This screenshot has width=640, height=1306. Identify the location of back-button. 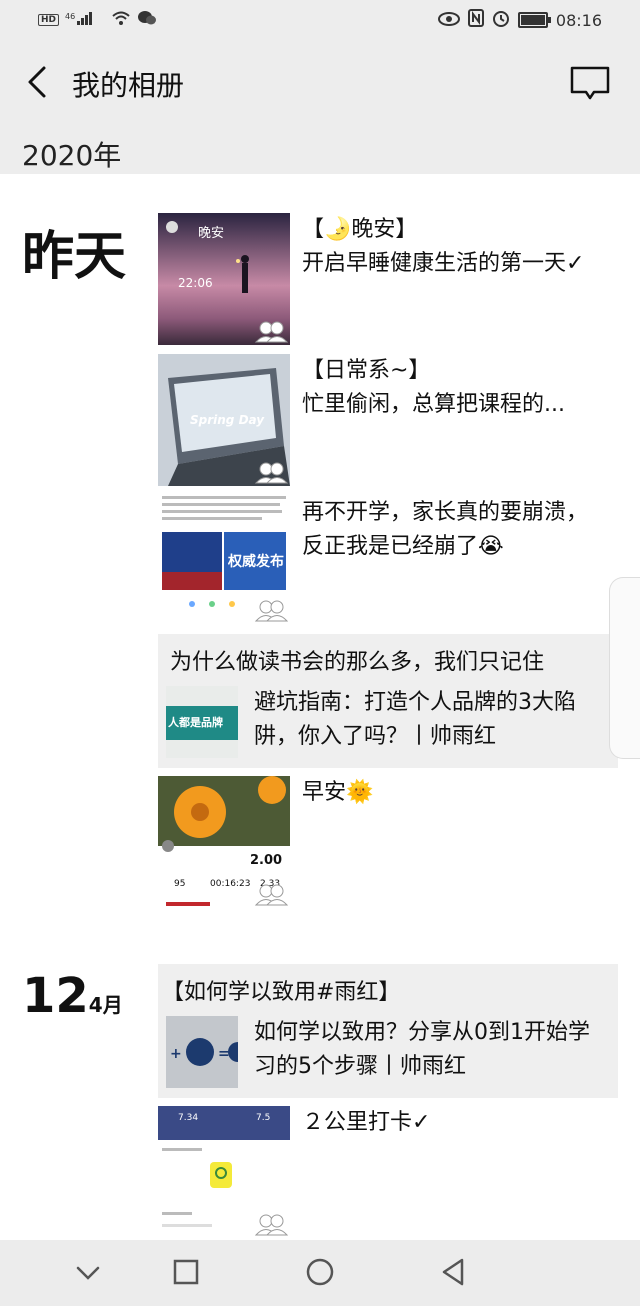
(39, 82).